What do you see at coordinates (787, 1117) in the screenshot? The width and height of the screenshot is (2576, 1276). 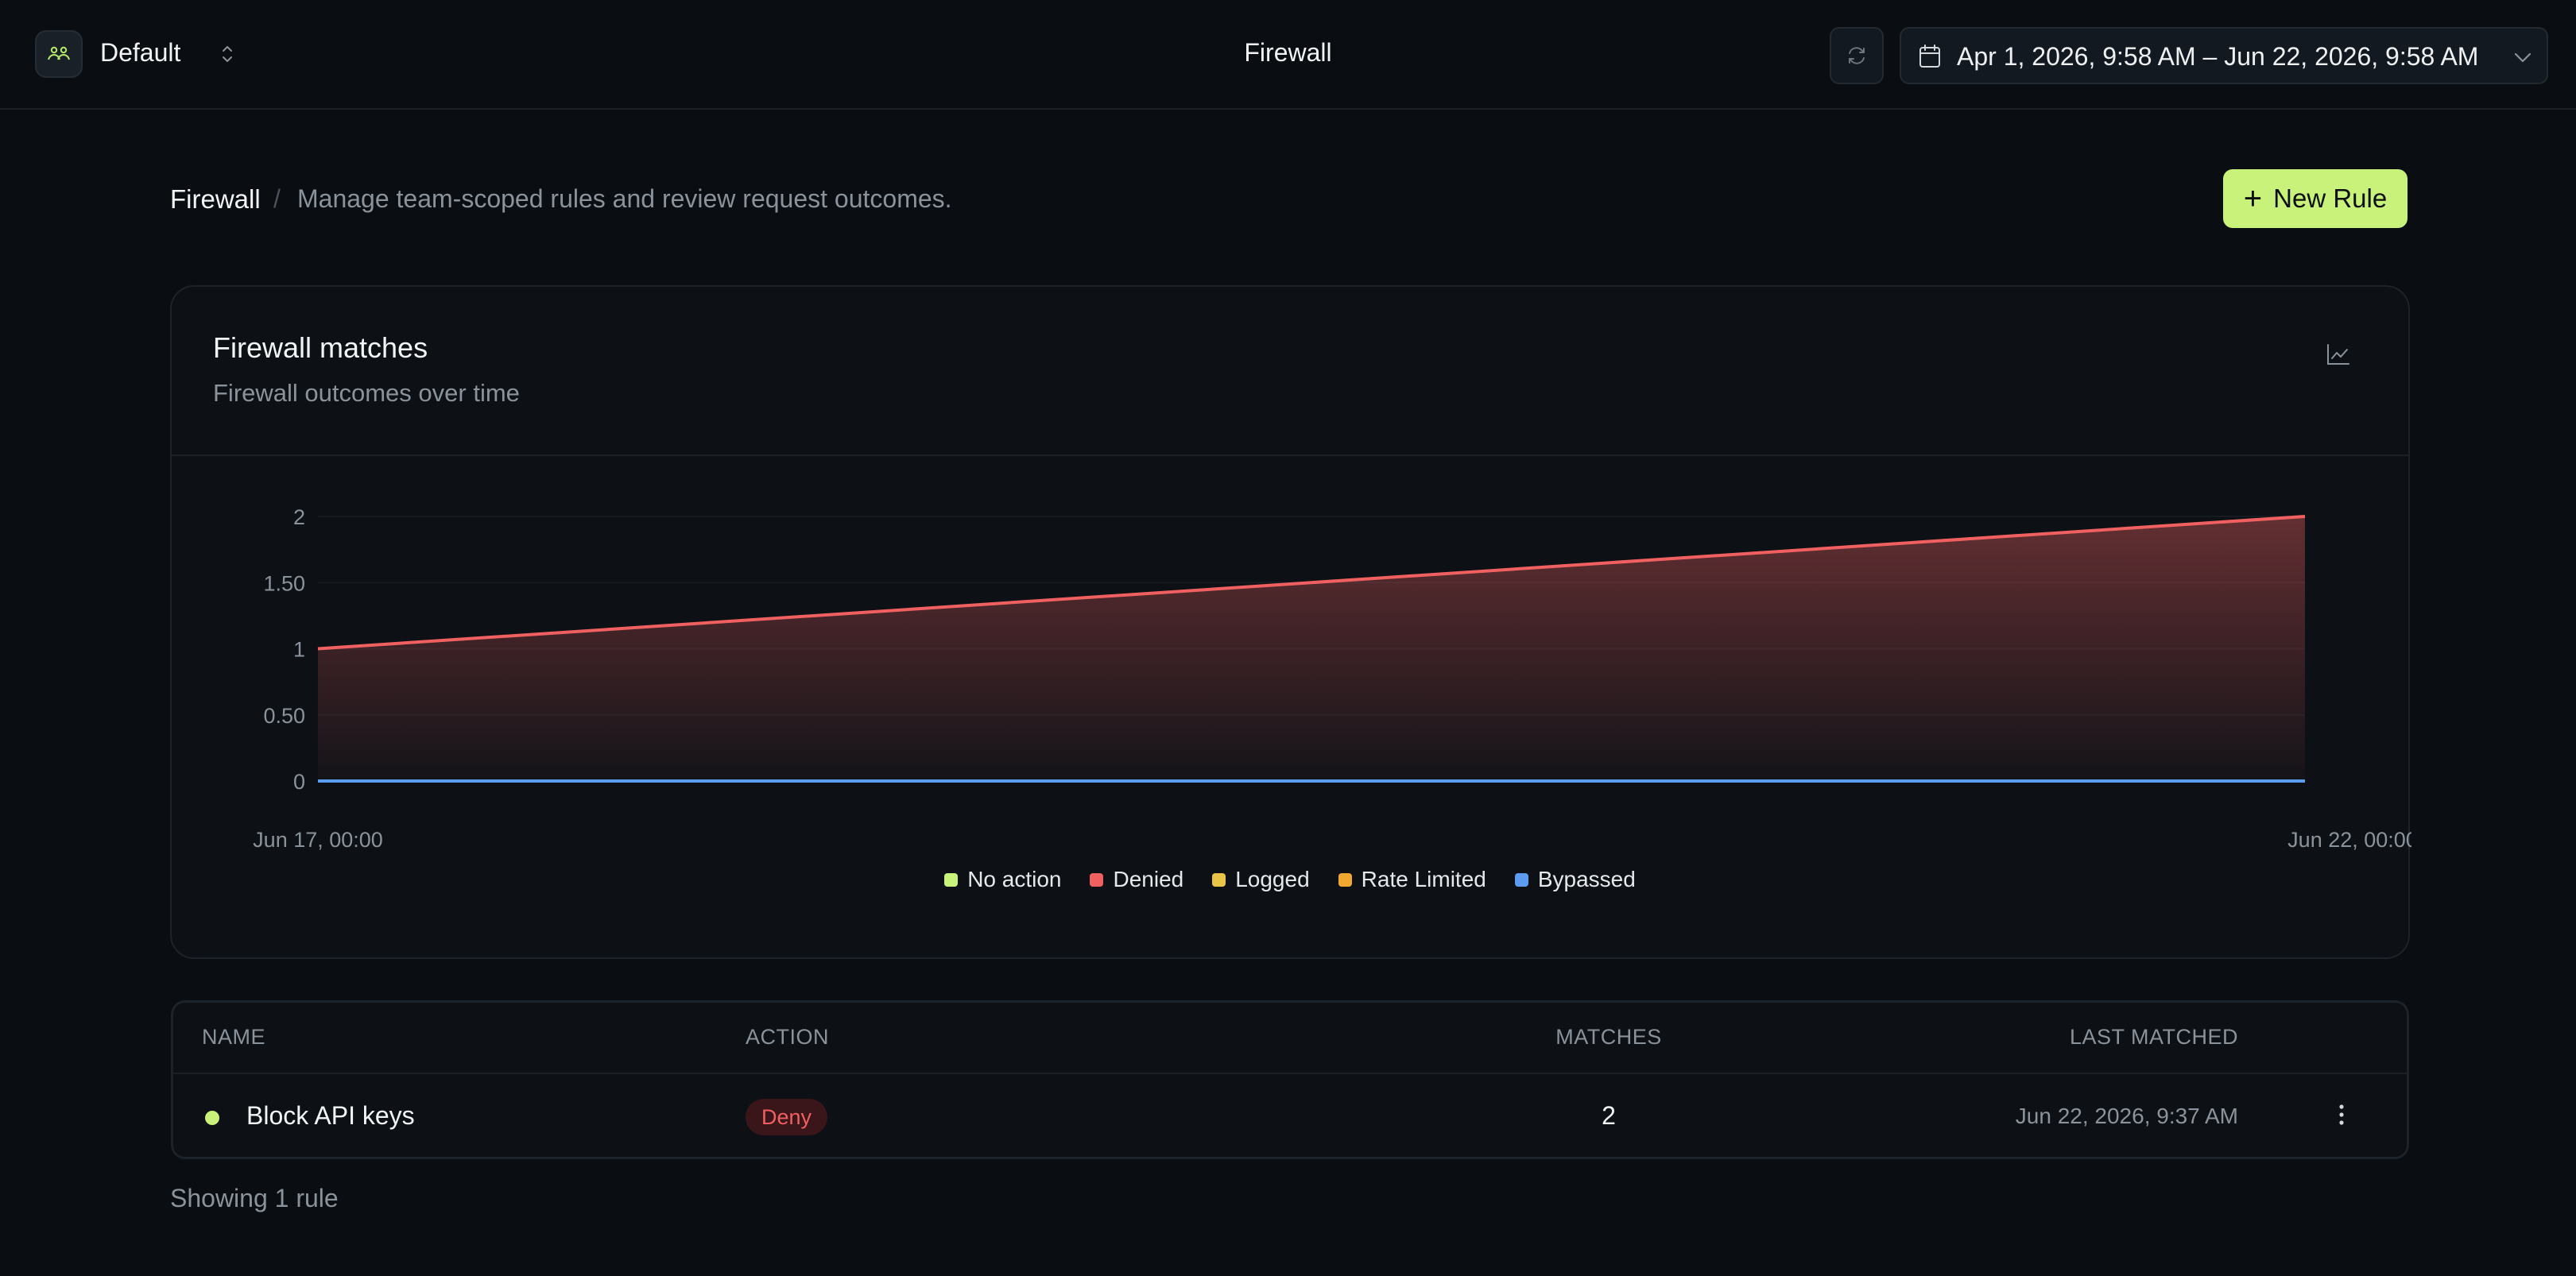 I see `action-badge: Deny` at bounding box center [787, 1117].